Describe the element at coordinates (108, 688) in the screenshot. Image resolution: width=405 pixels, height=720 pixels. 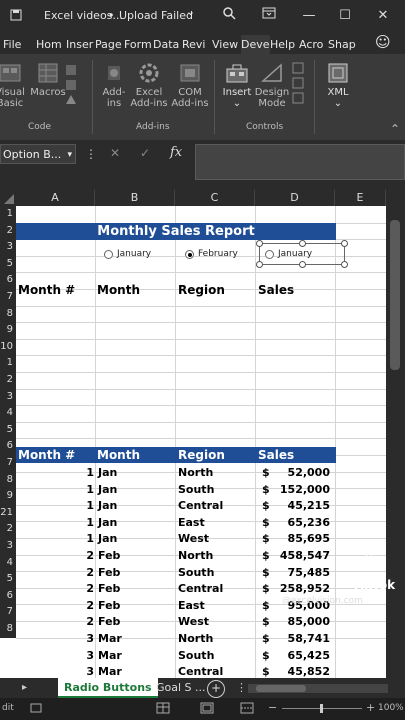
I see `sheet-tab-radio-buttons: Radio Buttons` at that location.